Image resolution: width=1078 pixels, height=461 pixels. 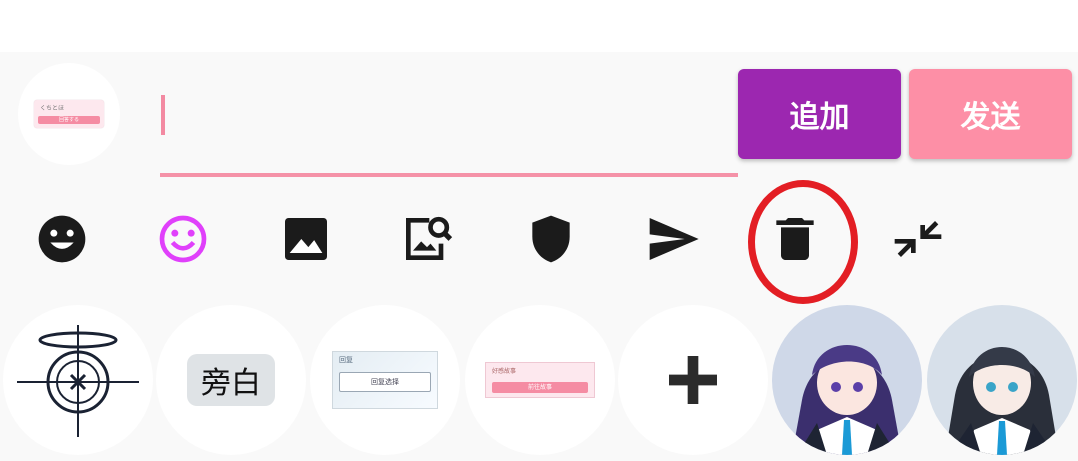 I want to click on narration-sticker: 旁白, so click(x=231, y=380).